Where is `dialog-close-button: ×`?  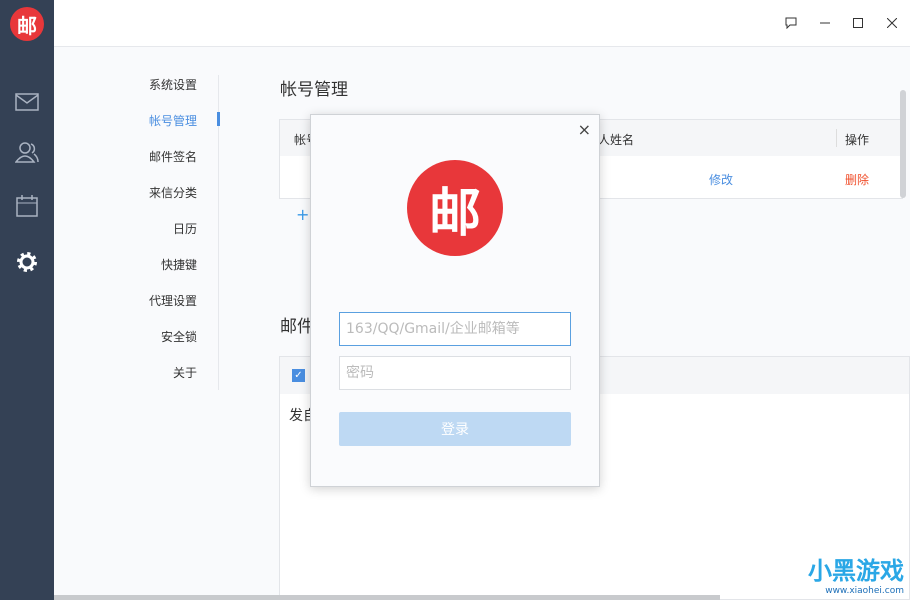
dialog-close-button: × is located at coordinates (584, 129).